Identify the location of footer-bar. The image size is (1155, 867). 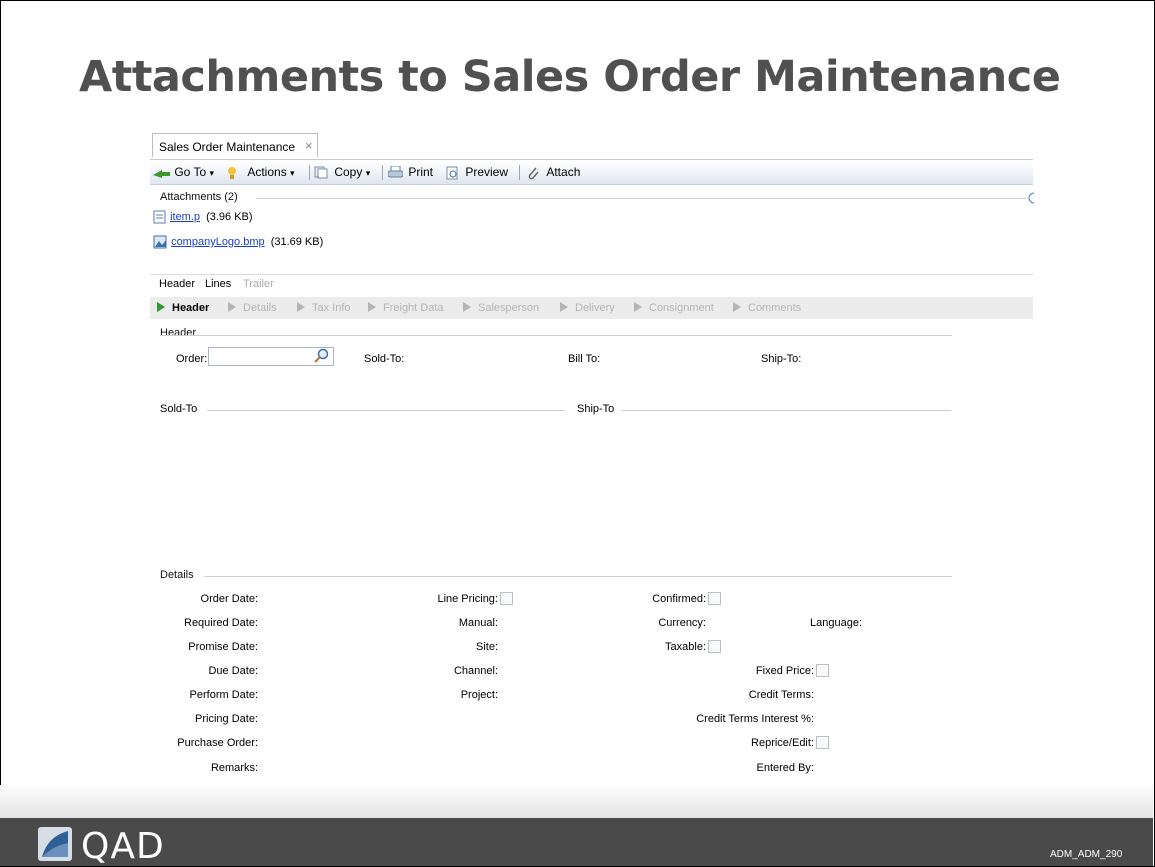
(576, 842).